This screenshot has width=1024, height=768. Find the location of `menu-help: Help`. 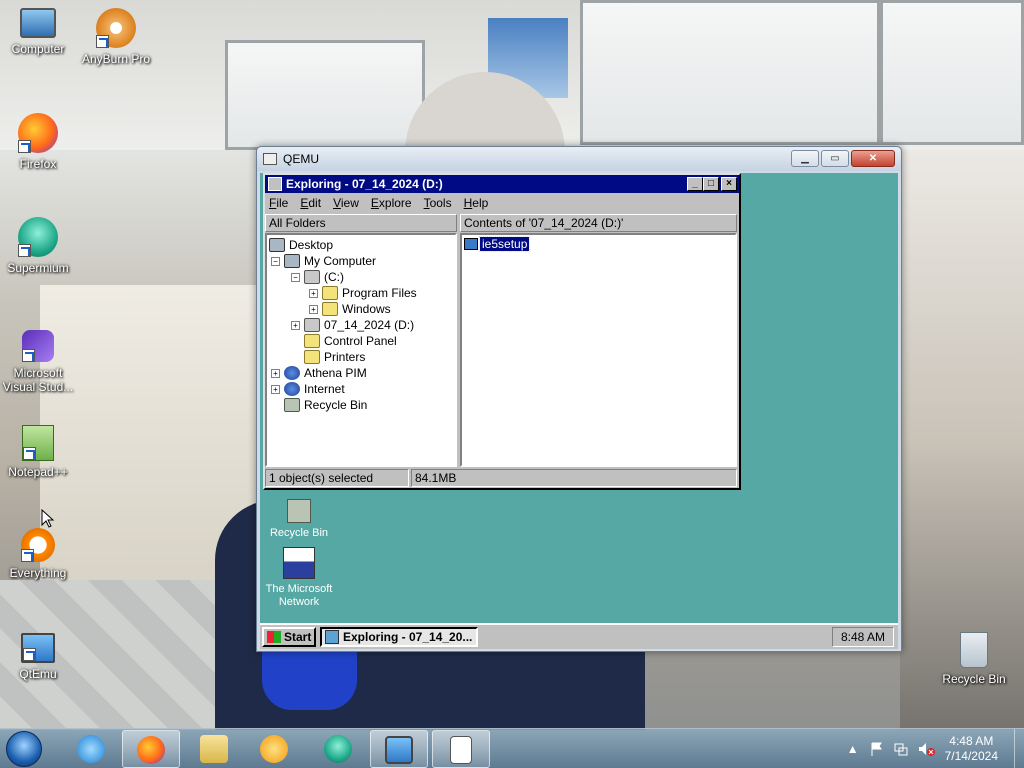

menu-help: Help is located at coordinates (476, 203).